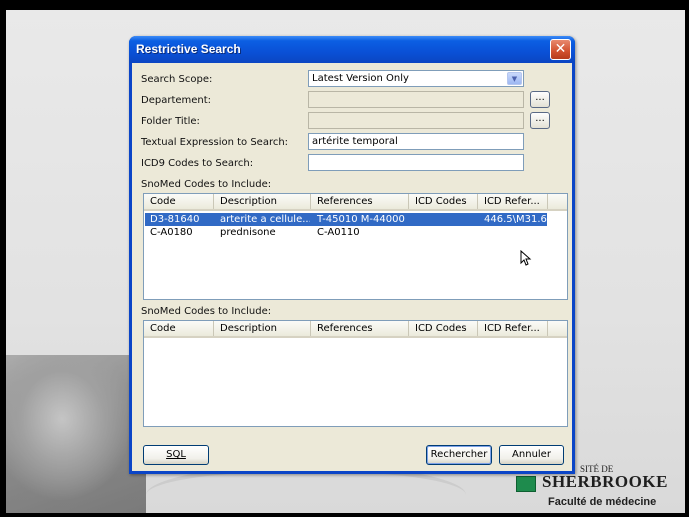 This screenshot has width=689, height=517. Describe the element at coordinates (175, 219) in the screenshot. I see `cell-code: D3-81640` at that location.